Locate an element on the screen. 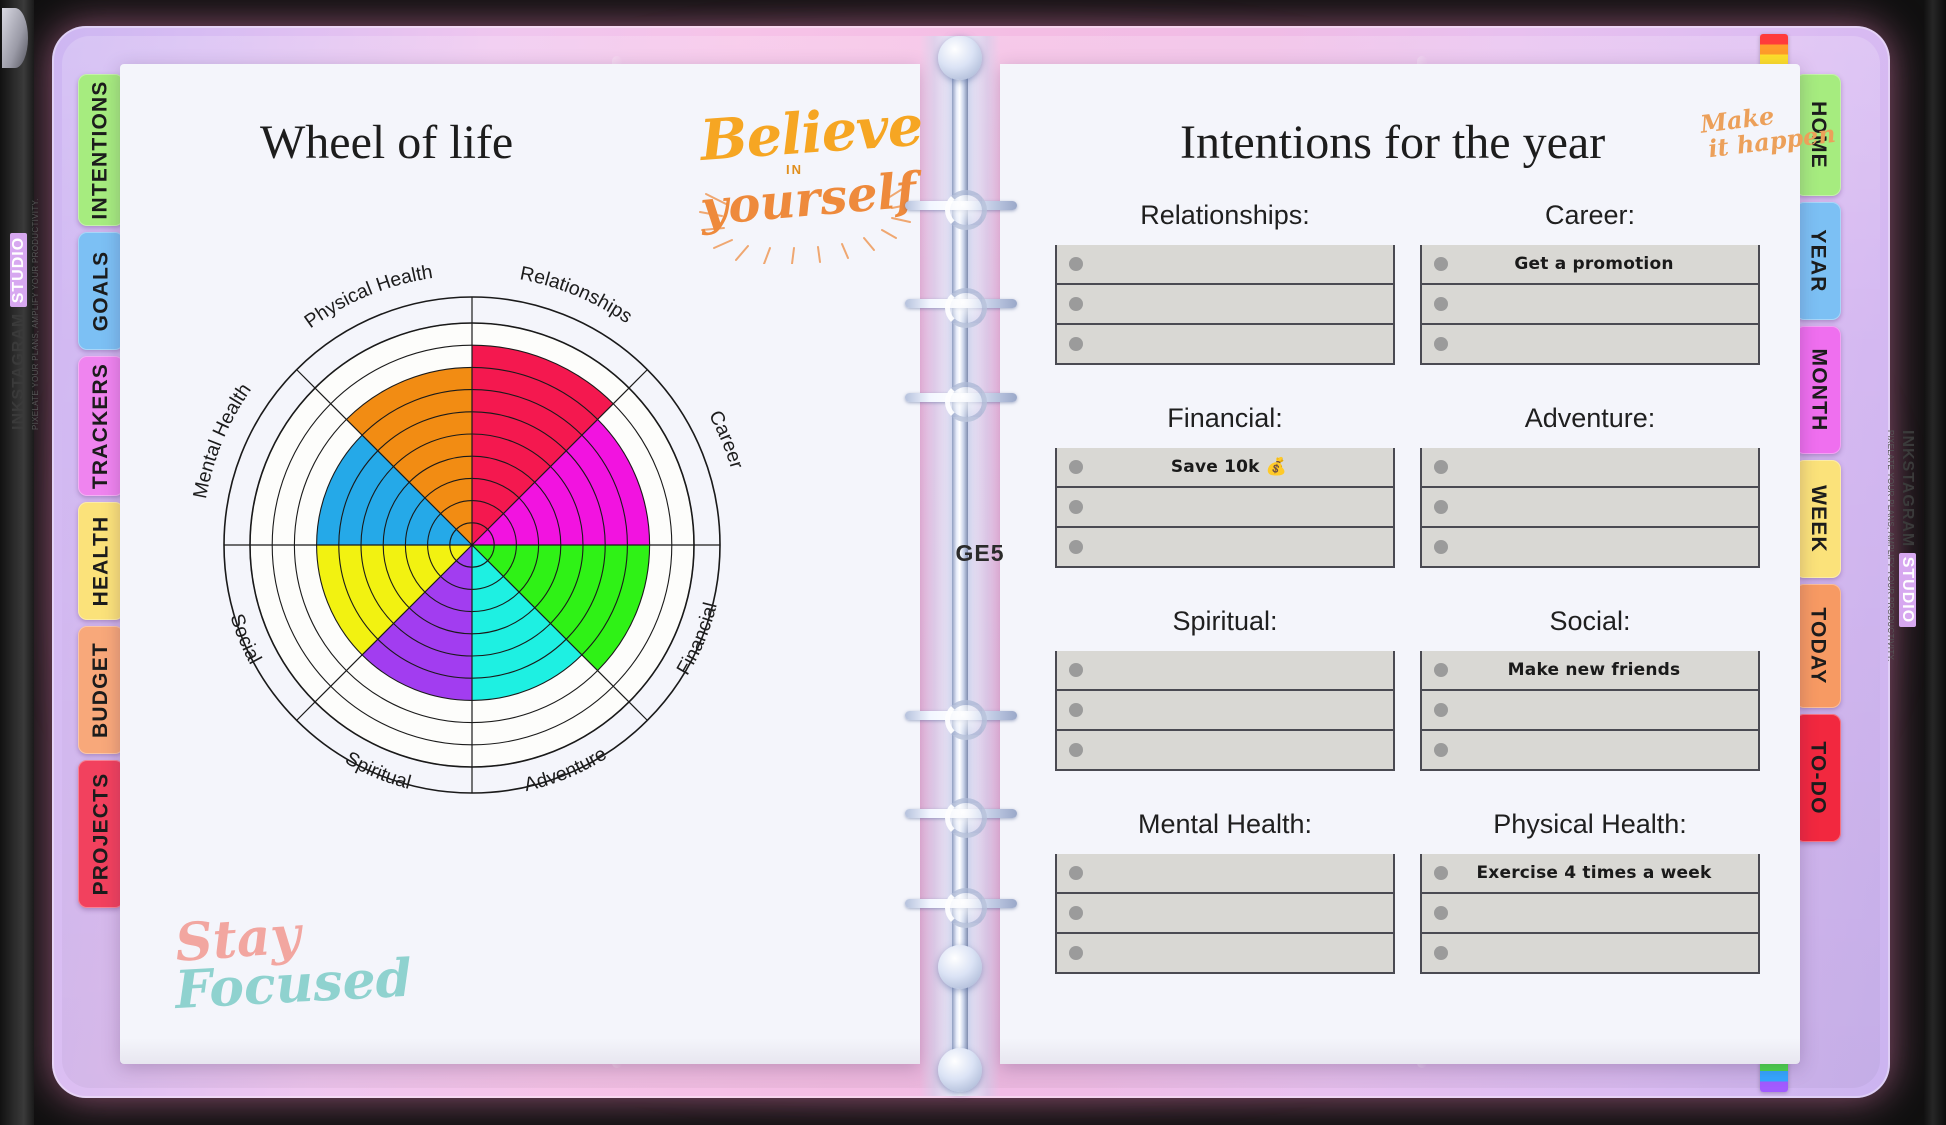 The height and width of the screenshot is (1125, 1946). tab-health: HEALTH is located at coordinates (101, 561).